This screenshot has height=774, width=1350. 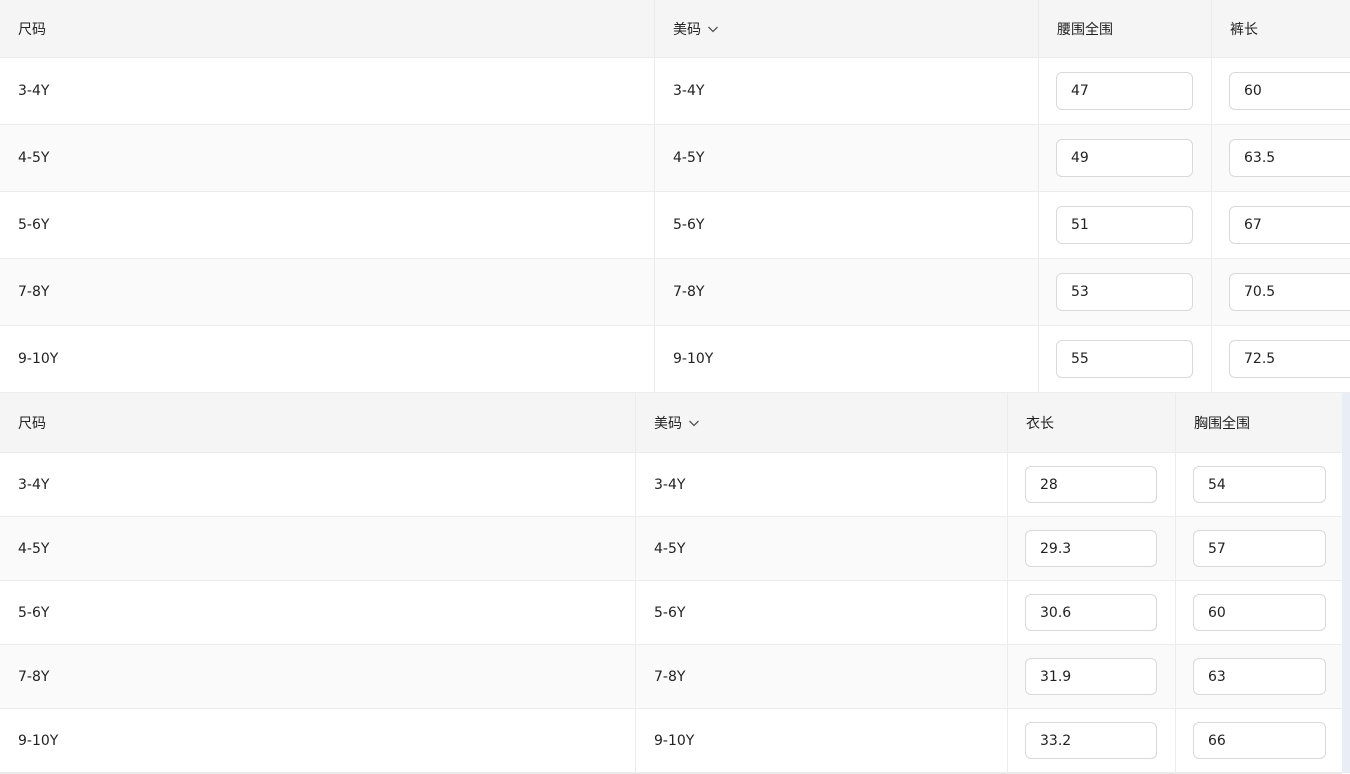 What do you see at coordinates (821, 612) in the screenshot?
I see `cell-us-size: 5-6Y` at bounding box center [821, 612].